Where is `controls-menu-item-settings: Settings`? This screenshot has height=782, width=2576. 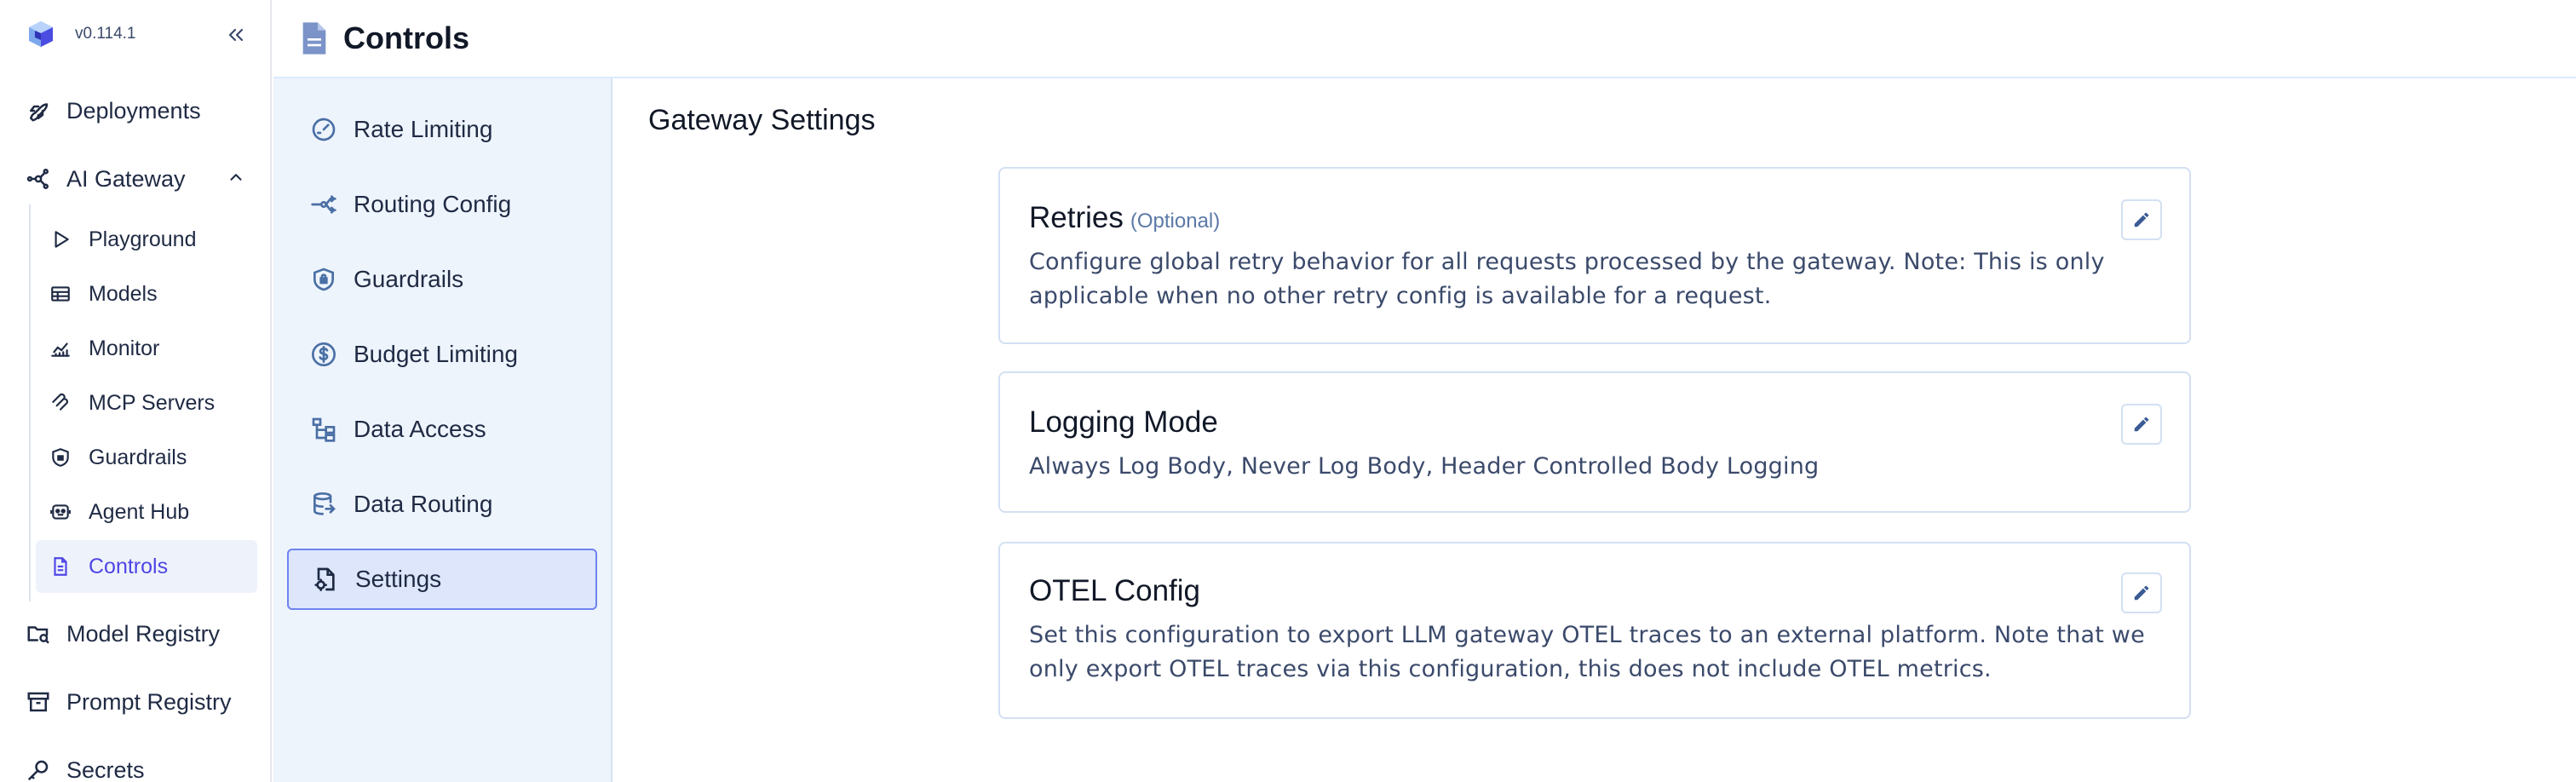 controls-menu-item-settings: Settings is located at coordinates (442, 580).